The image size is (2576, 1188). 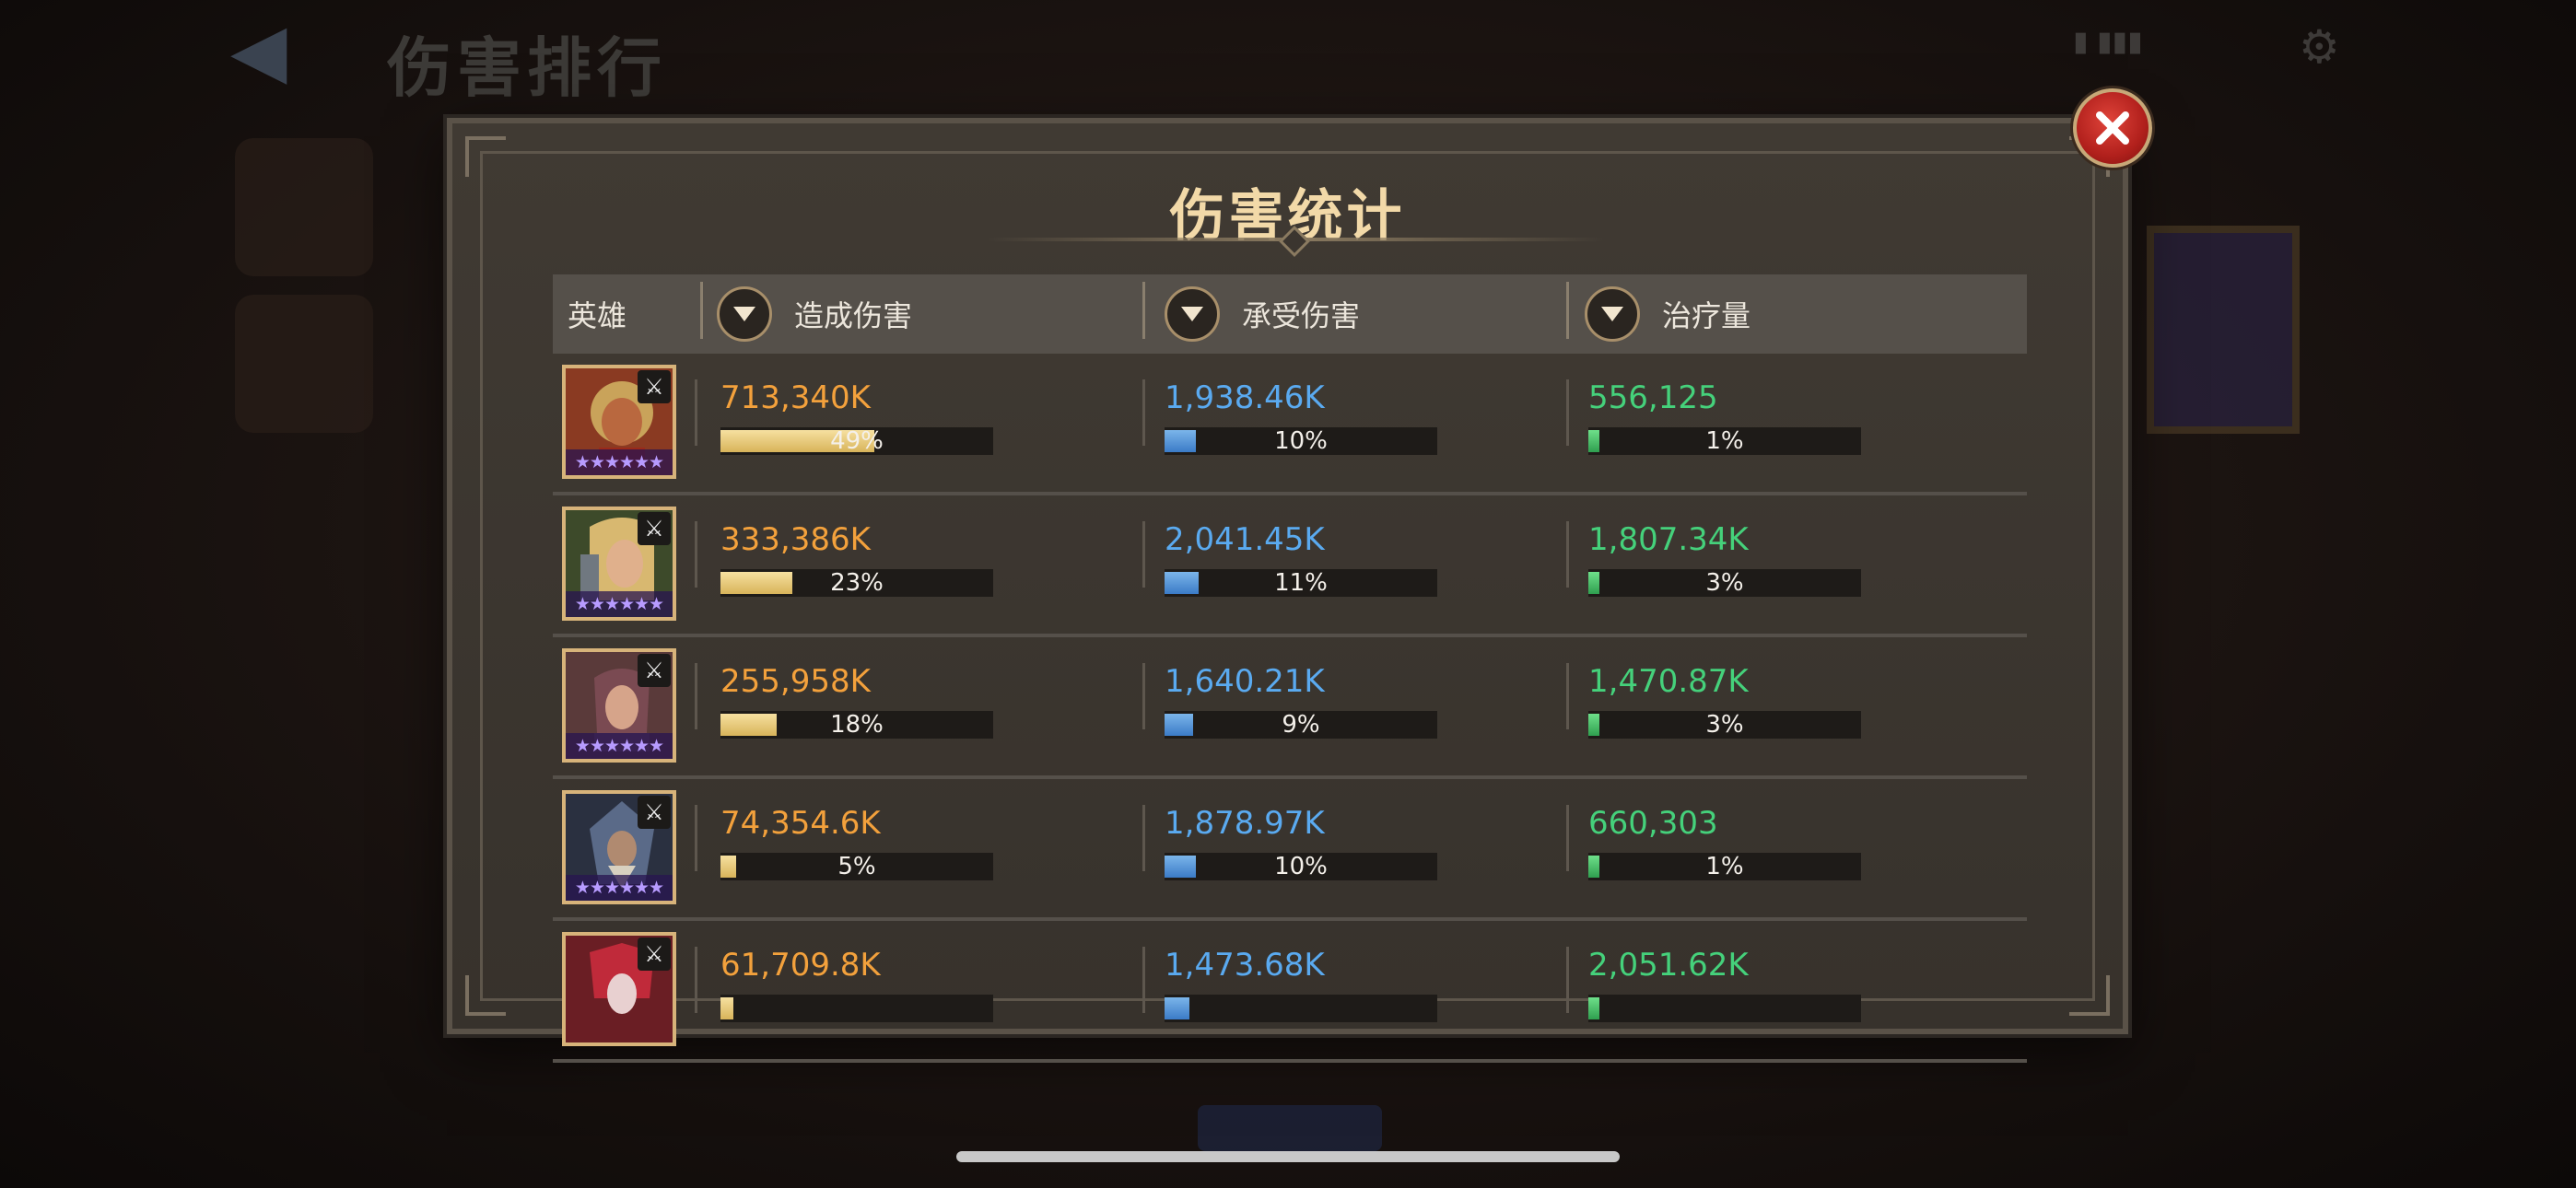 I want to click on damage-taken-value: 1,878.97K, so click(x=1245, y=823).